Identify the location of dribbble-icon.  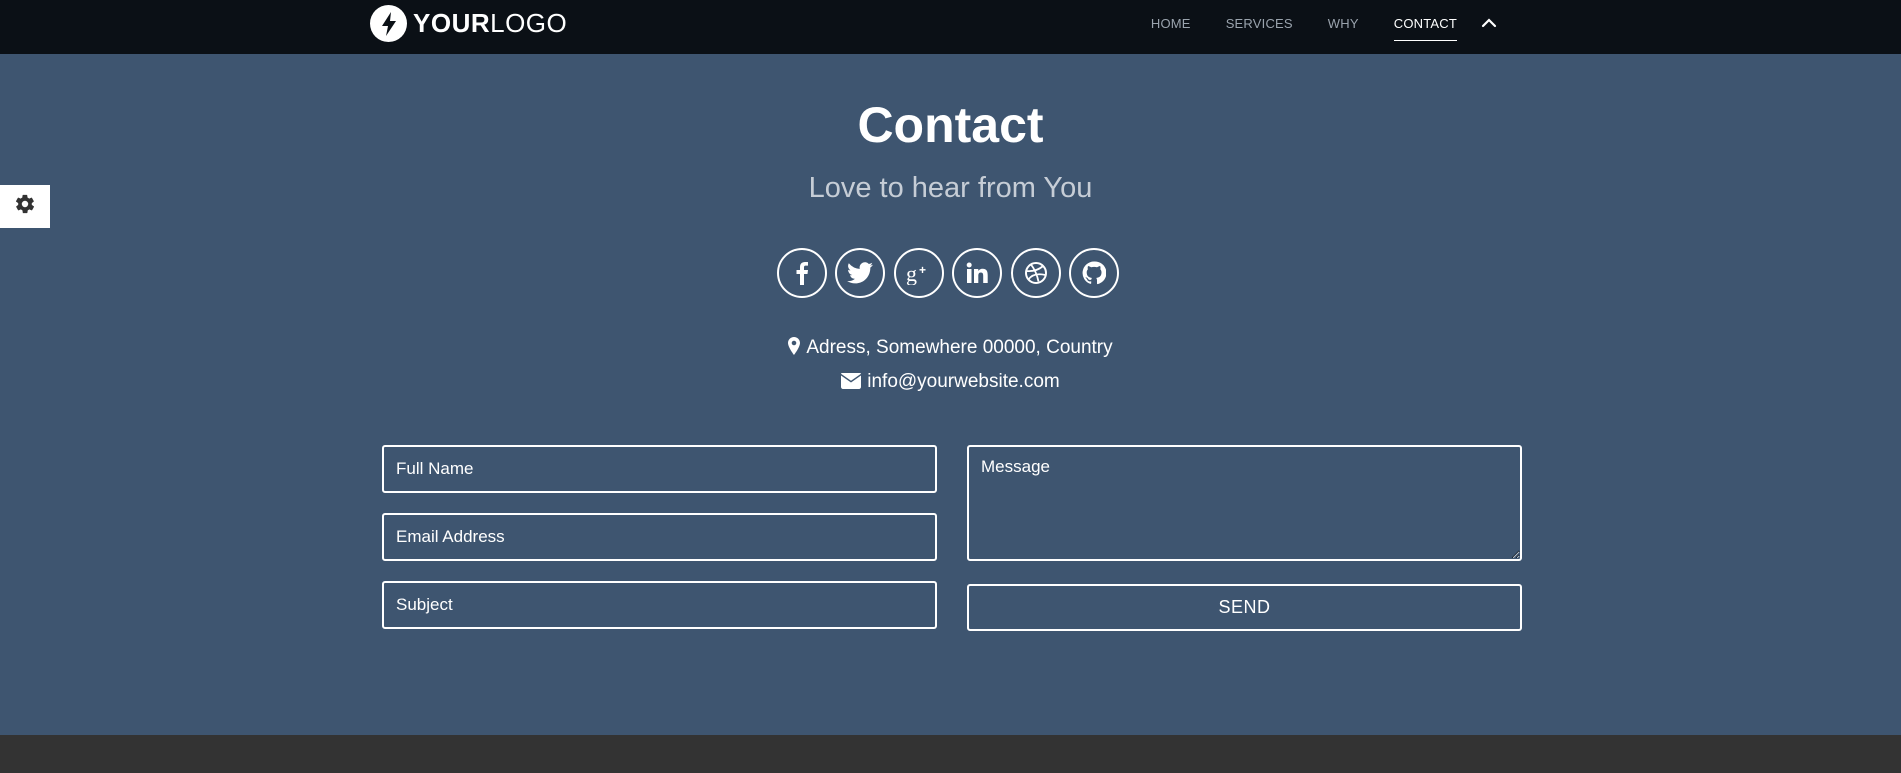
(1035, 273).